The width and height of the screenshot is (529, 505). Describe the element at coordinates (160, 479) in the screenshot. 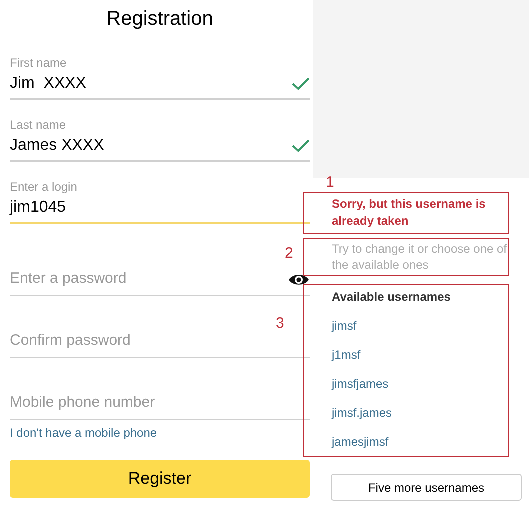

I see `register-button: Register` at that location.